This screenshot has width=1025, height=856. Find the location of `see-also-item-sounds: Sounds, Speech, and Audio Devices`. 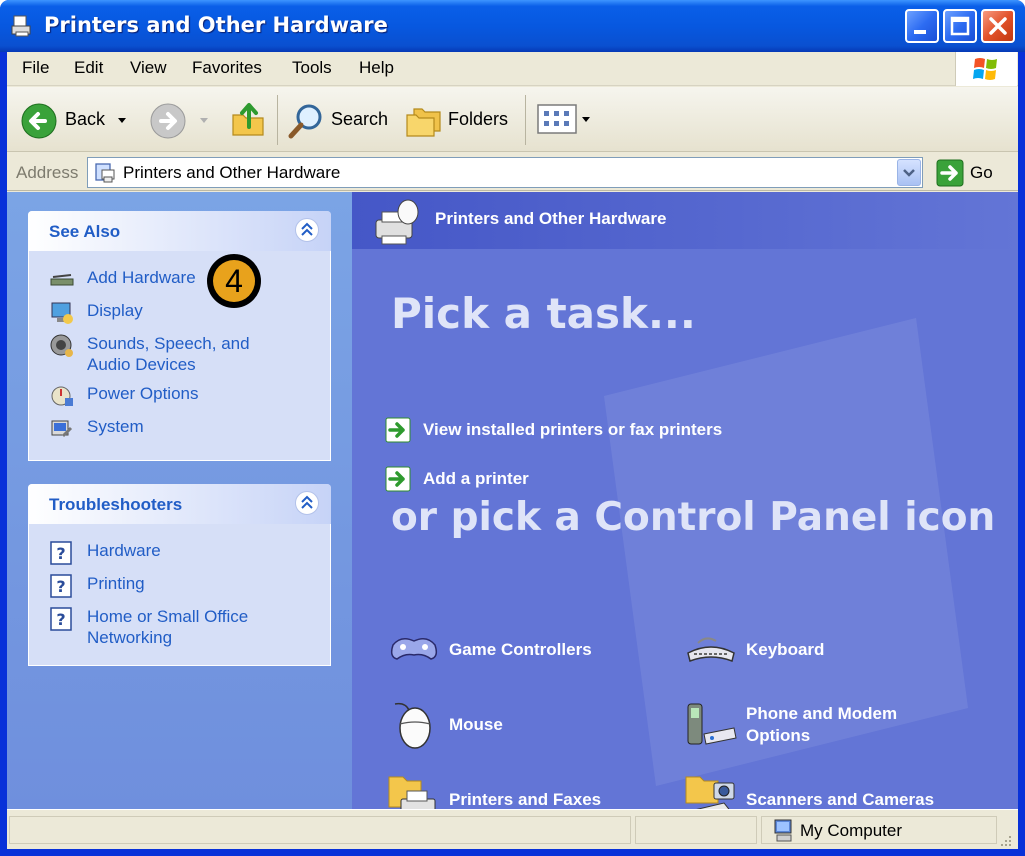

see-also-item-sounds: Sounds, Speech, and Audio Devices is located at coordinates (149, 354).